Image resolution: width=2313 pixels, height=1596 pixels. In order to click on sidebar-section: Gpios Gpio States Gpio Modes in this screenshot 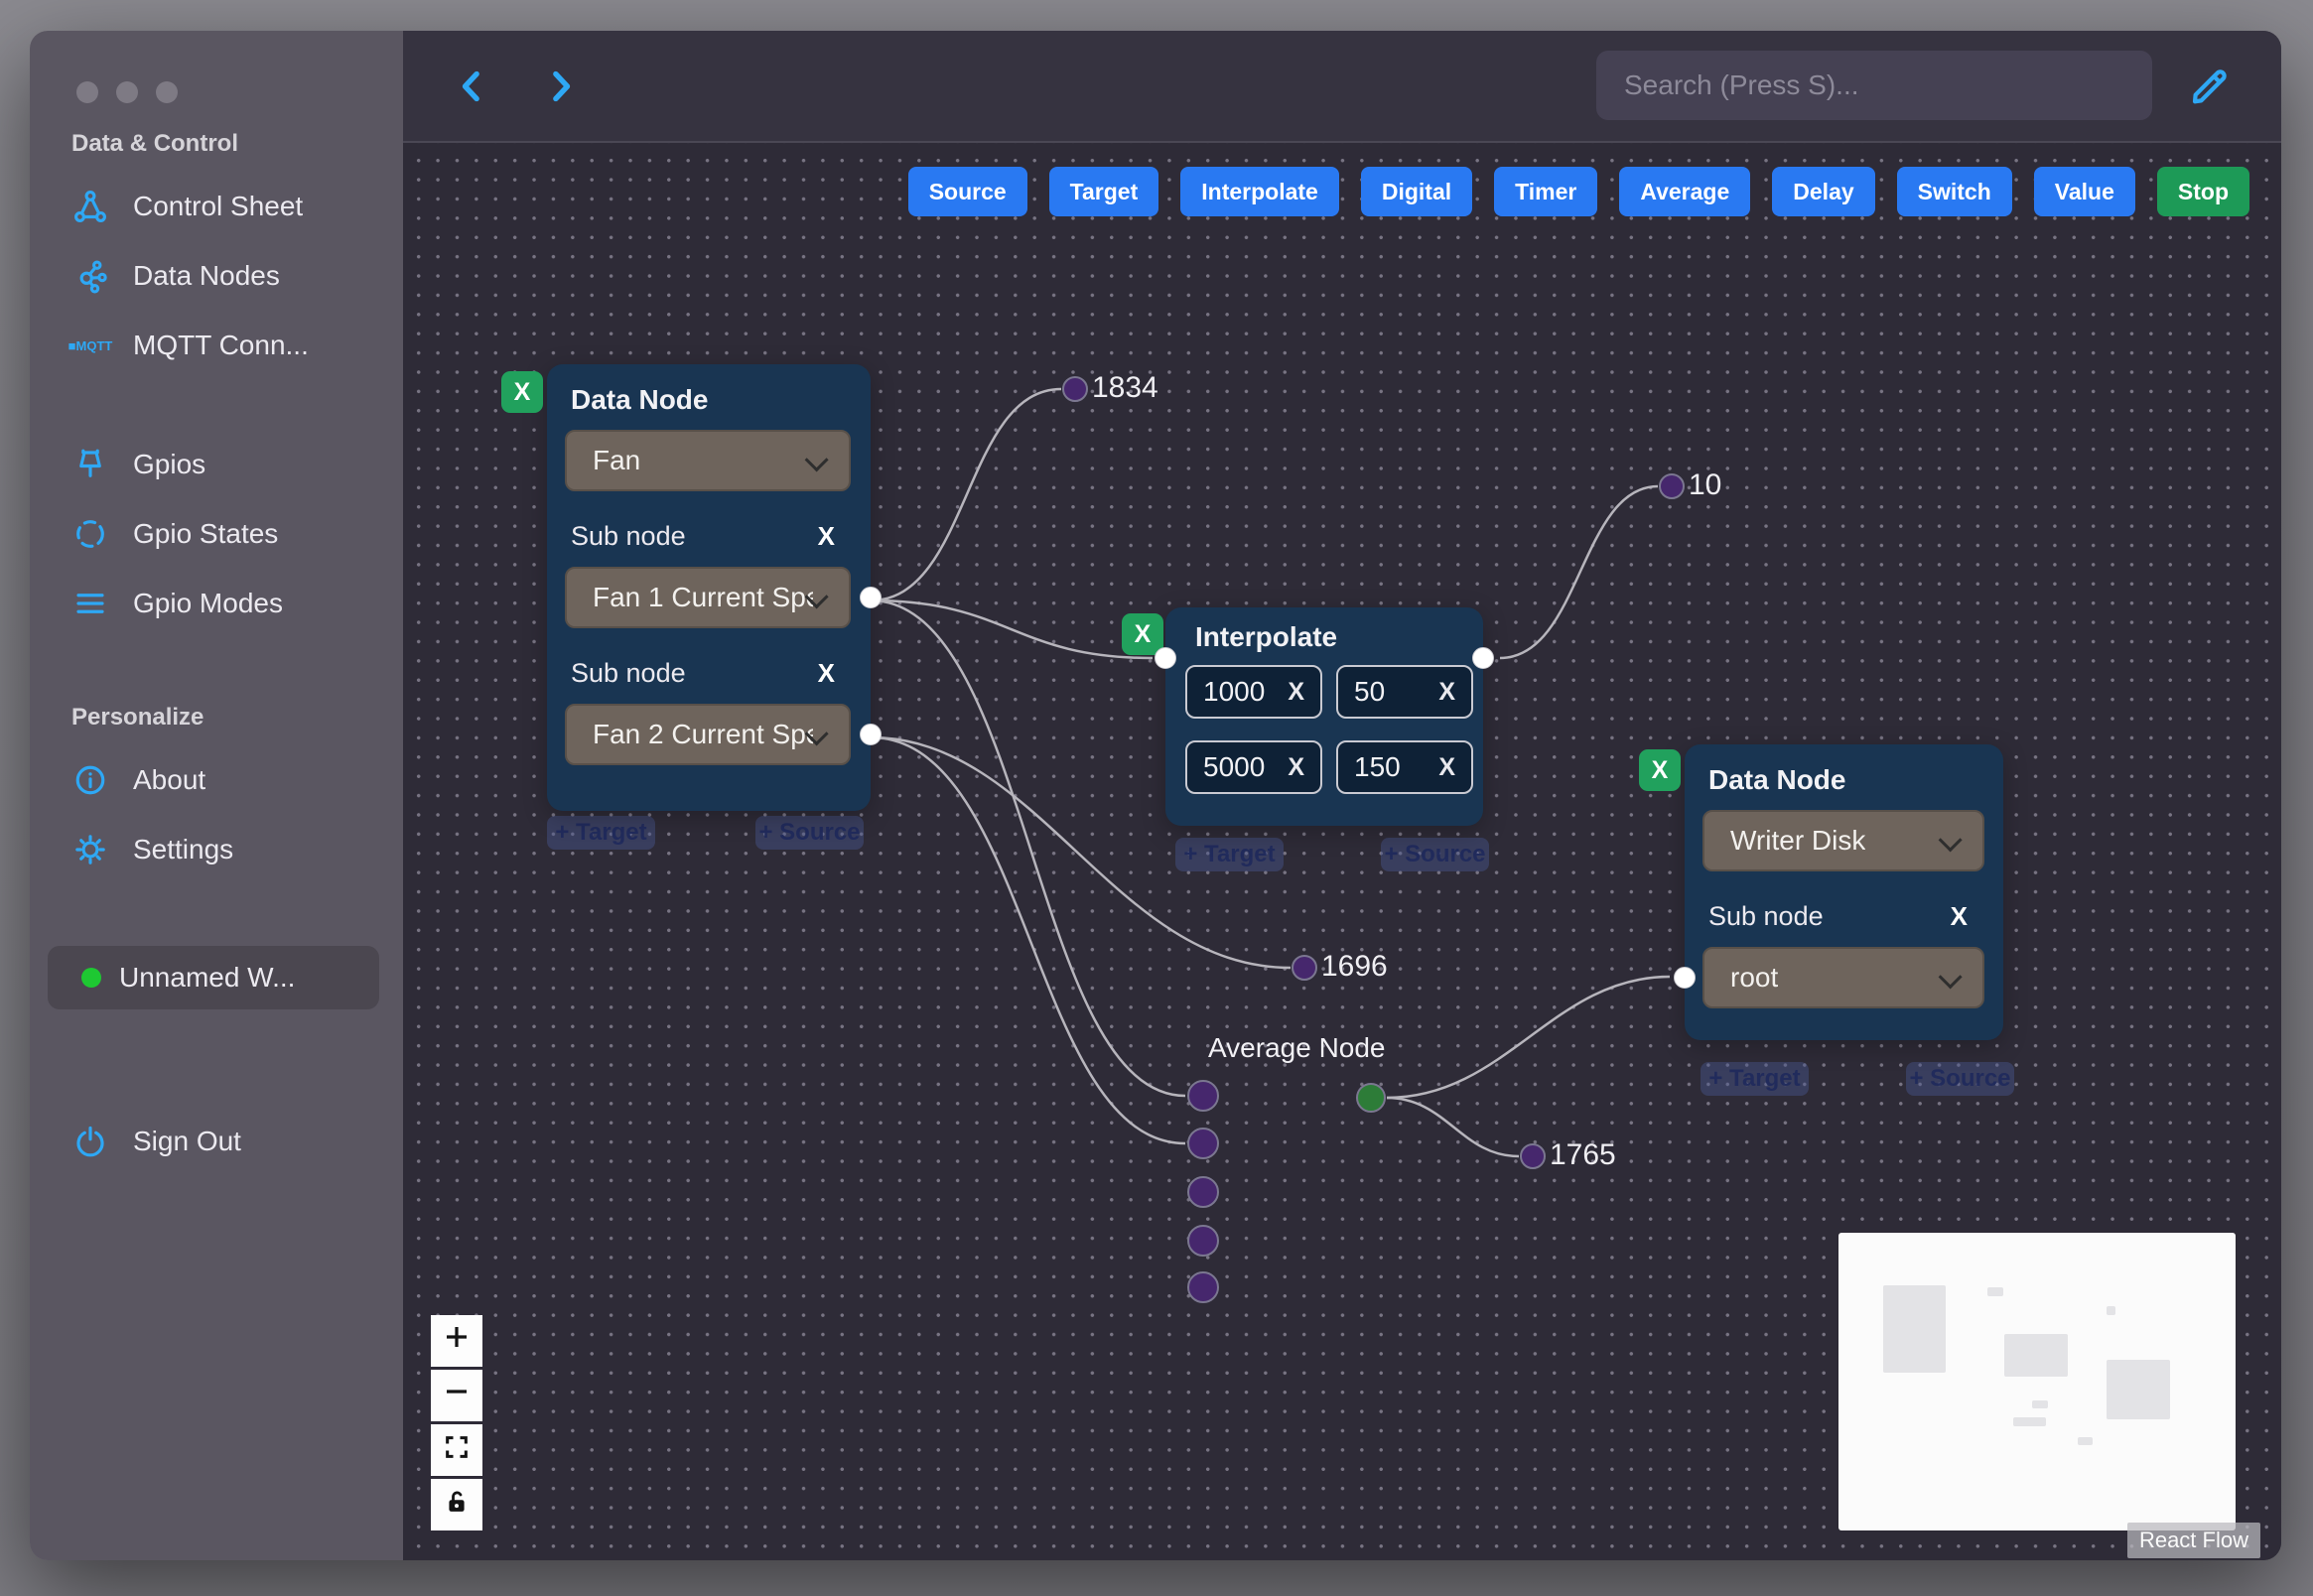, I will do `click(216, 534)`.